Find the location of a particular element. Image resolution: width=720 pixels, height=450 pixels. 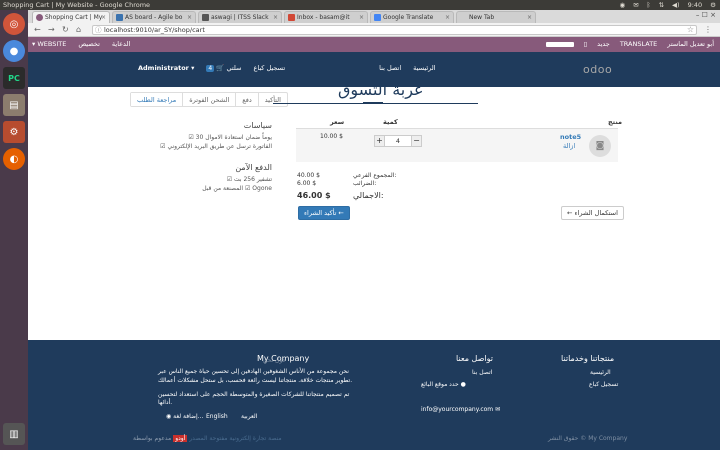

nav-cart: 4 🛒 سلتي is located at coordinates (223, 68).